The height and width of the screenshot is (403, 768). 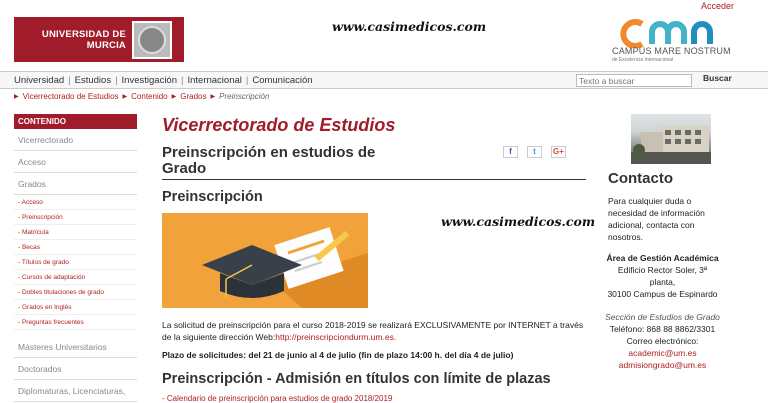 What do you see at coordinates (662, 365) in the screenshot?
I see `email-admision-link: admisiongrado@um.es` at bounding box center [662, 365].